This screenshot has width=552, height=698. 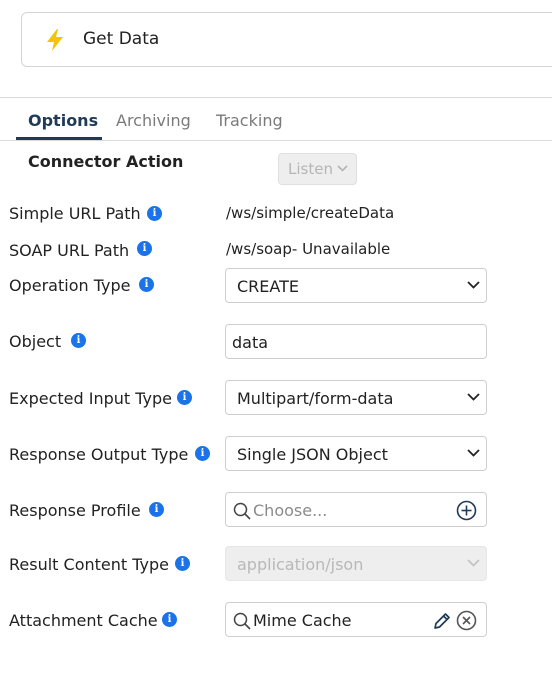 I want to click on attachment-cache-value: Mime Cache, so click(x=302, y=620).